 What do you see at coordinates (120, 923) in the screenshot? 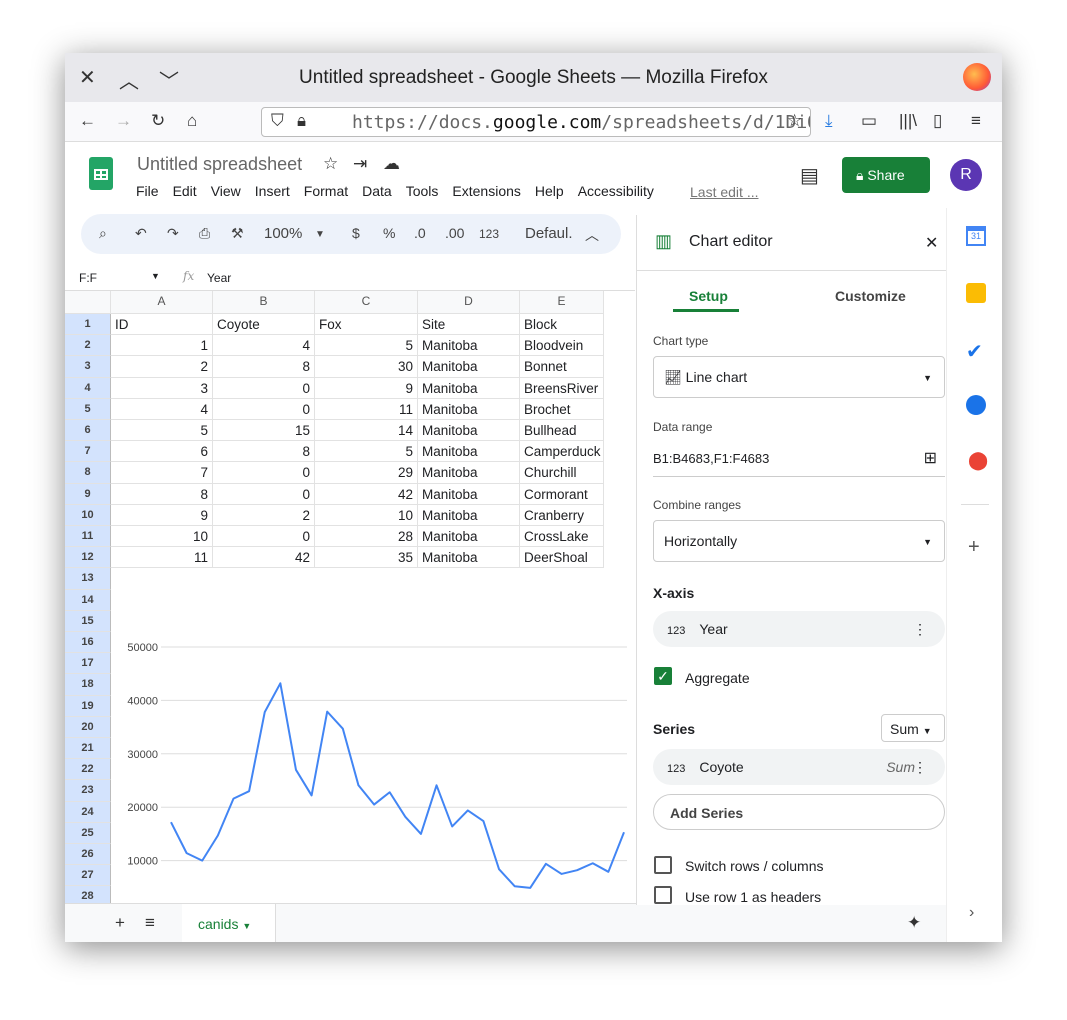
I see `add-sheet-icon: +` at bounding box center [120, 923].